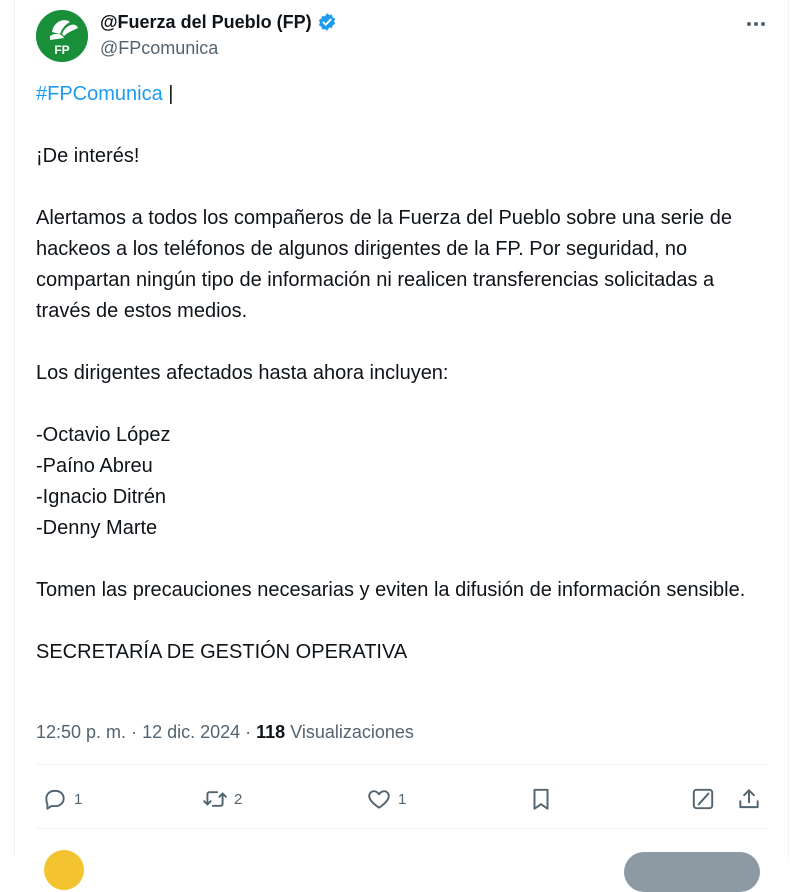  What do you see at coordinates (78, 799) in the screenshot?
I see `reply-count: 1` at bounding box center [78, 799].